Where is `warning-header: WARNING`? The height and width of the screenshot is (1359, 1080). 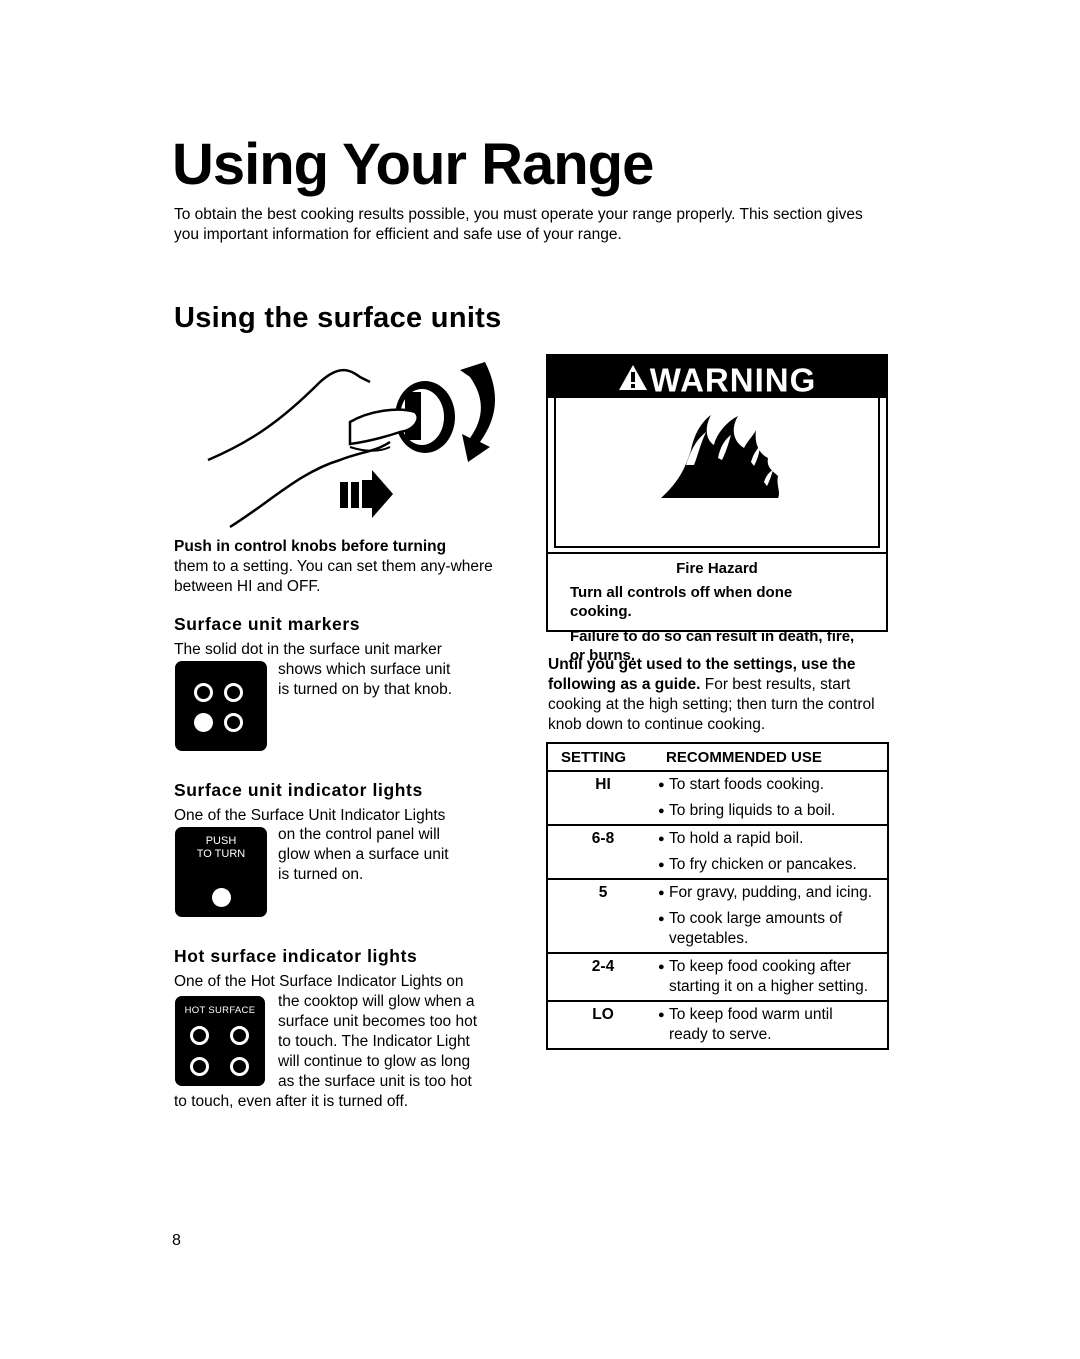 warning-header: WARNING is located at coordinates (717, 377).